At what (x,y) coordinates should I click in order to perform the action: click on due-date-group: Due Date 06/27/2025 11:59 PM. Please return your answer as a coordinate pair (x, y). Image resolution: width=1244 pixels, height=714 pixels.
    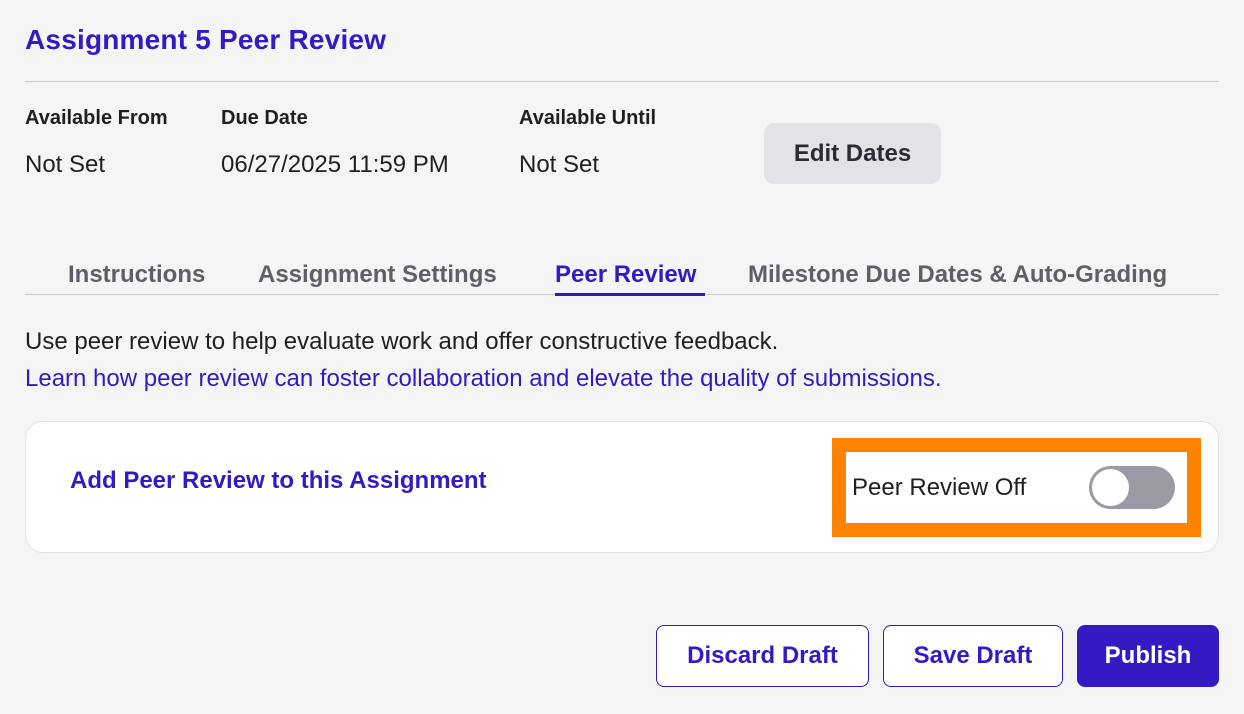
    Looking at the image, I should click on (335, 143).